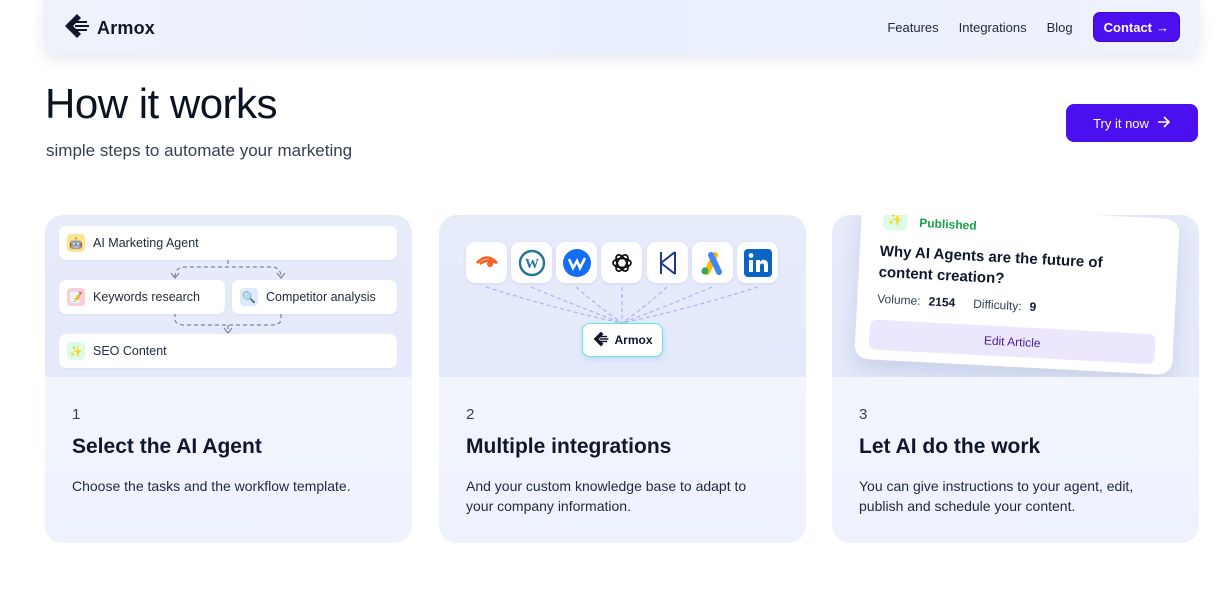  I want to click on klaviyo-icon, so click(667, 262).